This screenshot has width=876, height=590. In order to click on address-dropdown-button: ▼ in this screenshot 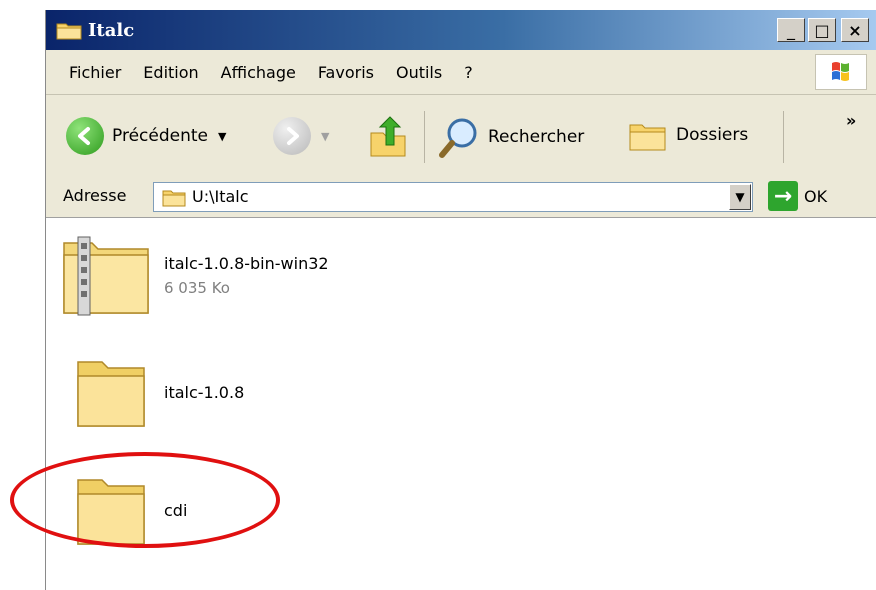, I will do `click(740, 197)`.